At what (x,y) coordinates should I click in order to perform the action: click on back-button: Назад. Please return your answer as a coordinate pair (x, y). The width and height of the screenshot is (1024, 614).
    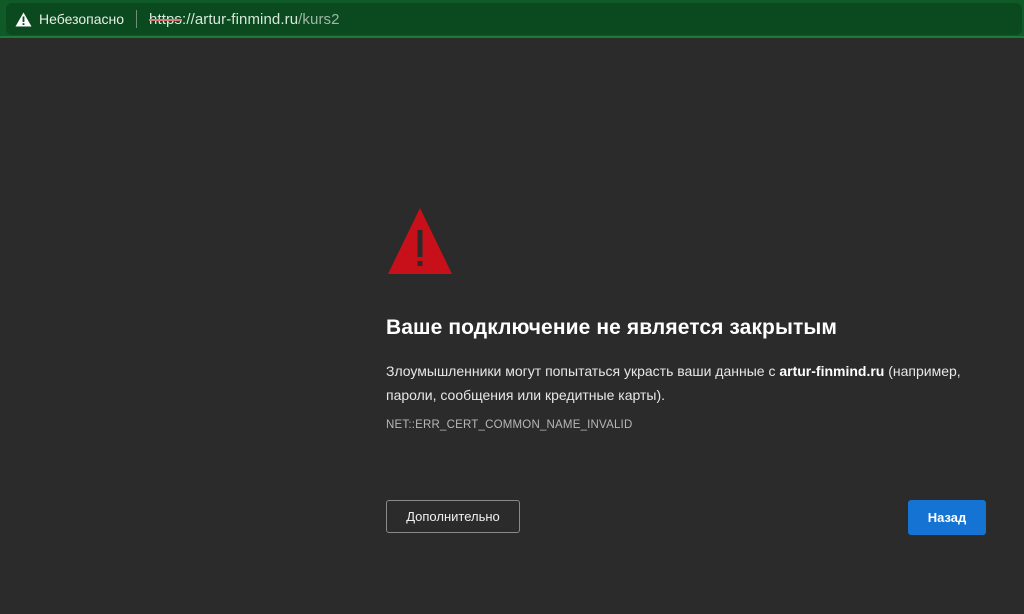
    Looking at the image, I should click on (947, 517).